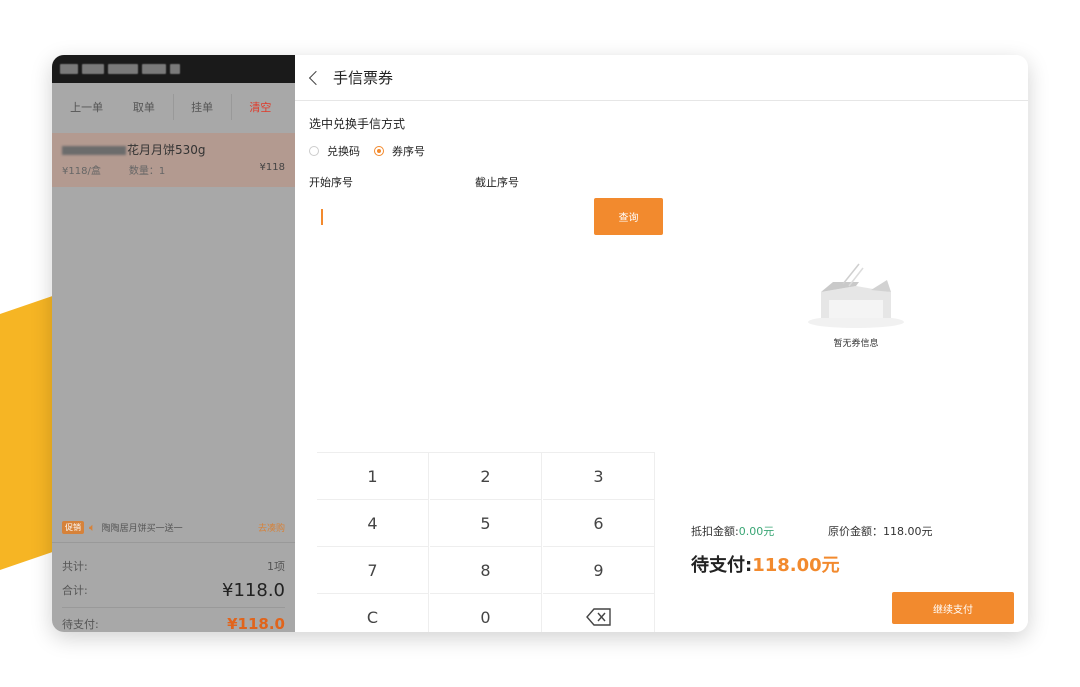  What do you see at coordinates (486, 476) in the screenshot?
I see `key-2: 2` at bounding box center [486, 476].